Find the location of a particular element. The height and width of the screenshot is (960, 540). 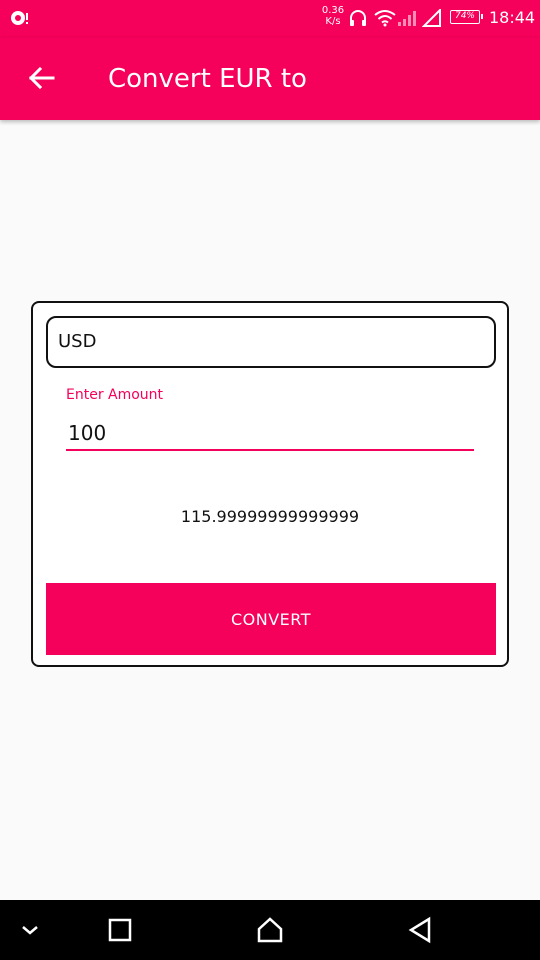

arrow-back-icon is located at coordinates (41, 78).